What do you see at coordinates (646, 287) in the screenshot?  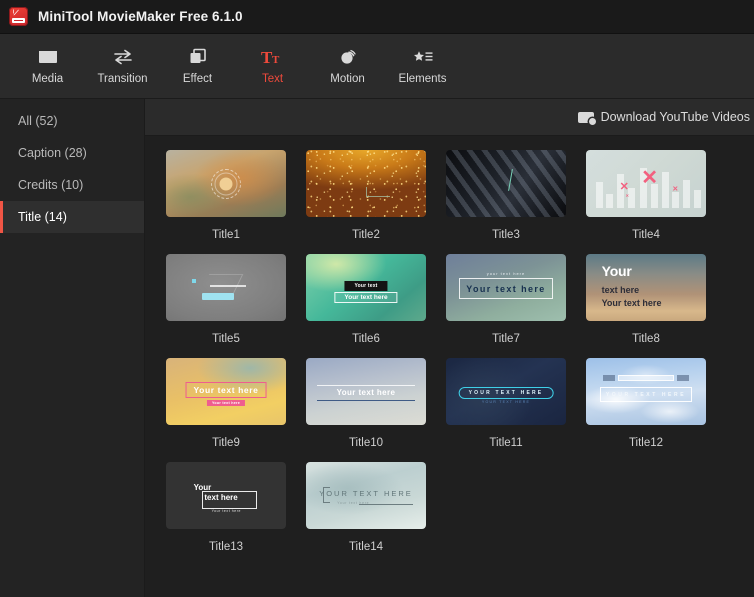 I see `template-thumbnail-title8: Your text here Your text here` at bounding box center [646, 287].